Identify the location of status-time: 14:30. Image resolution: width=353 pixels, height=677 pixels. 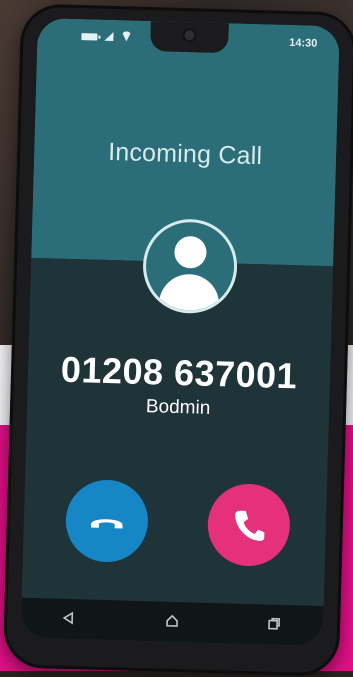
(303, 43).